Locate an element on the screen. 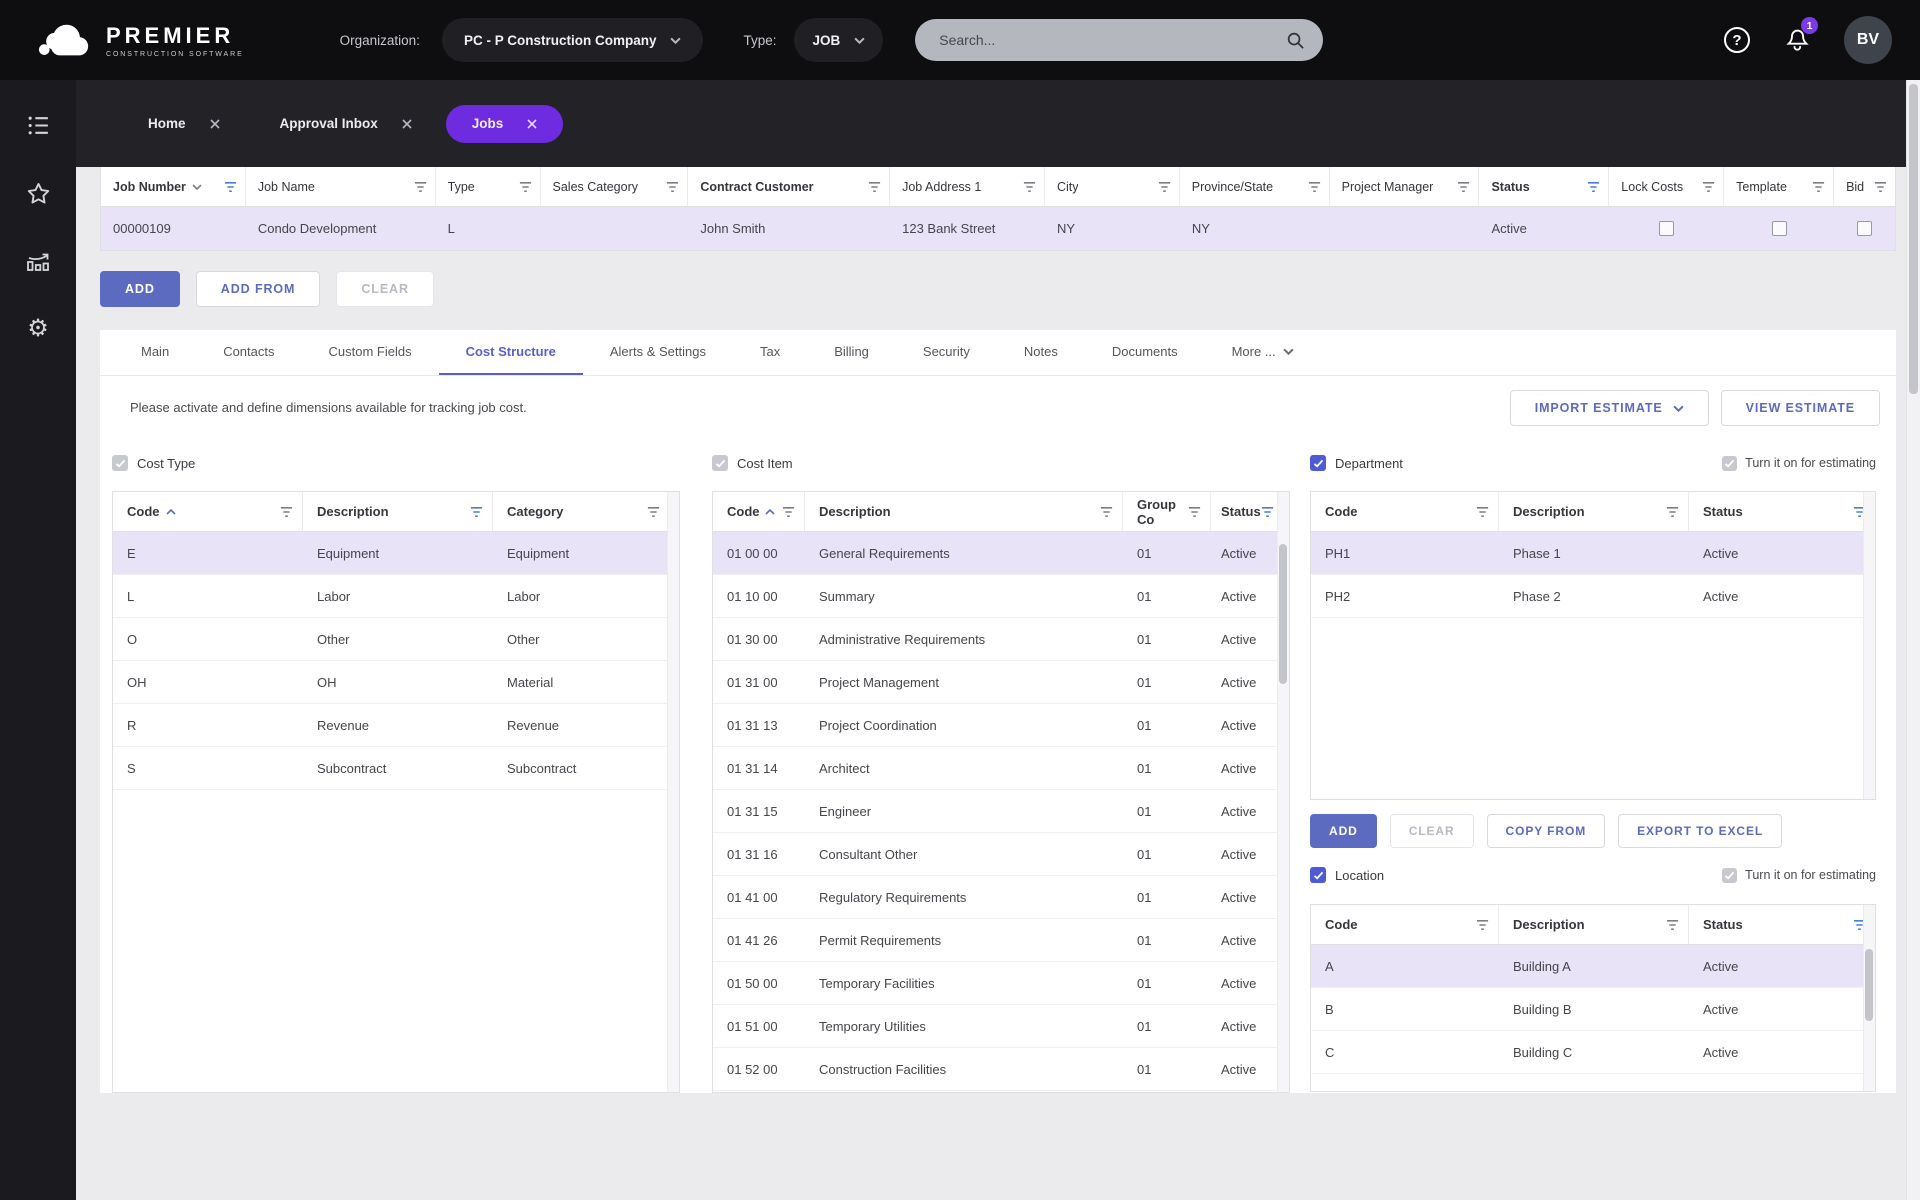  department-clear-button: CLEAR is located at coordinates (1431, 831).